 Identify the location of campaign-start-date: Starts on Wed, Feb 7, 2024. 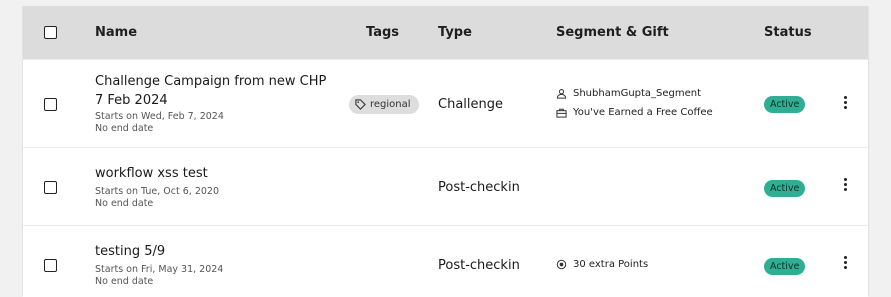
(159, 116).